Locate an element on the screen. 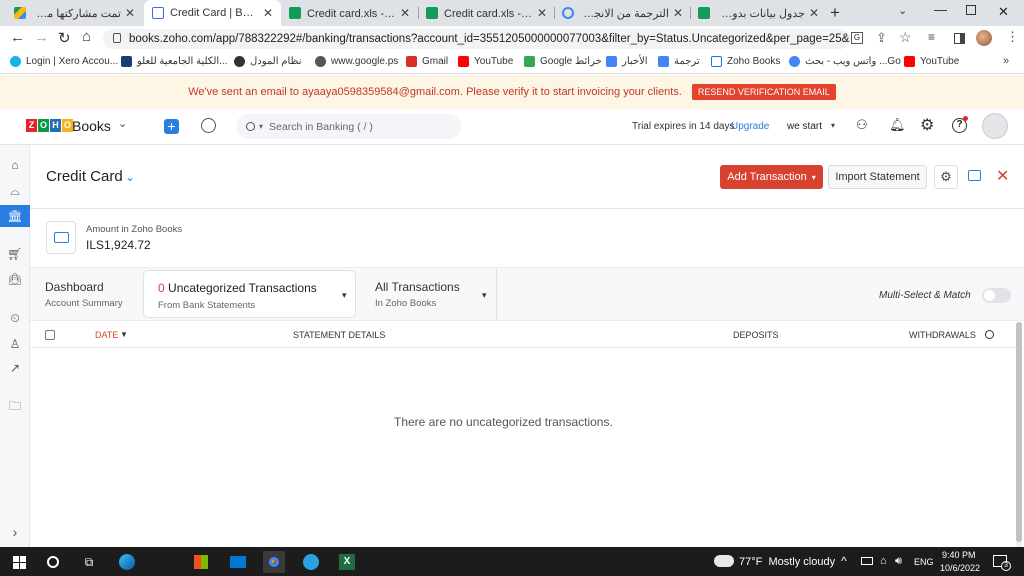  bookmark-item: واتس ويب - بحث ...Go is located at coordinates (845, 61).